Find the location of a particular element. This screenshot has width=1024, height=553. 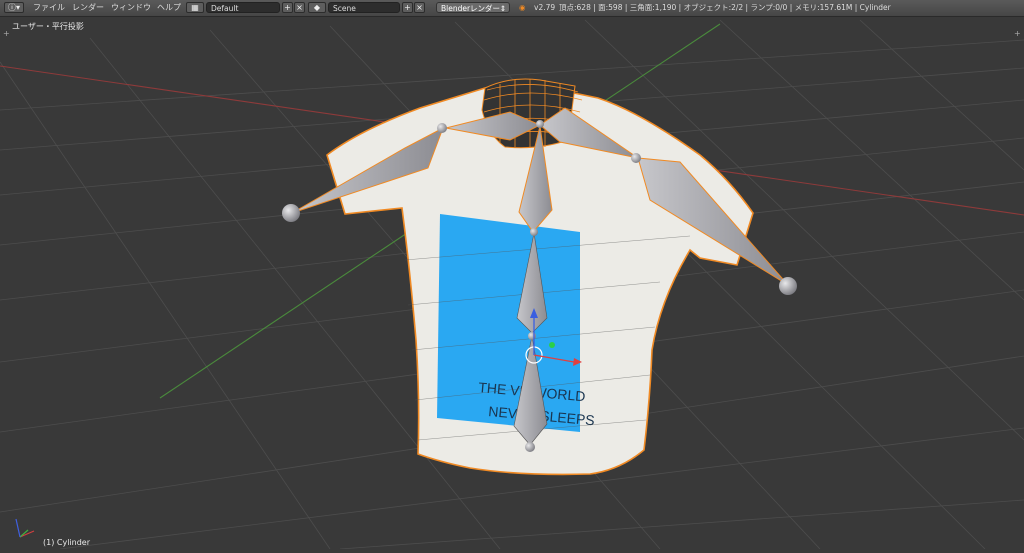

active-object-label: (1) Cylinder is located at coordinates (66, 542).